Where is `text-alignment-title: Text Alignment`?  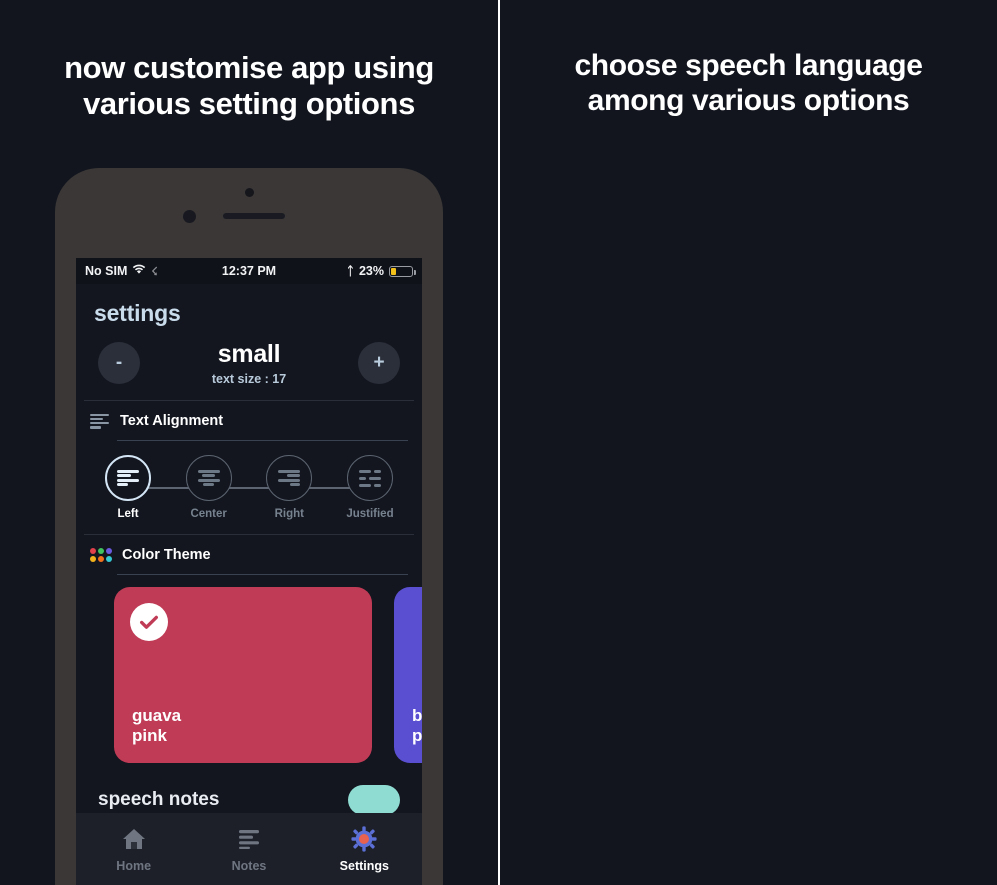
text-alignment-title: Text Alignment is located at coordinates (172, 421).